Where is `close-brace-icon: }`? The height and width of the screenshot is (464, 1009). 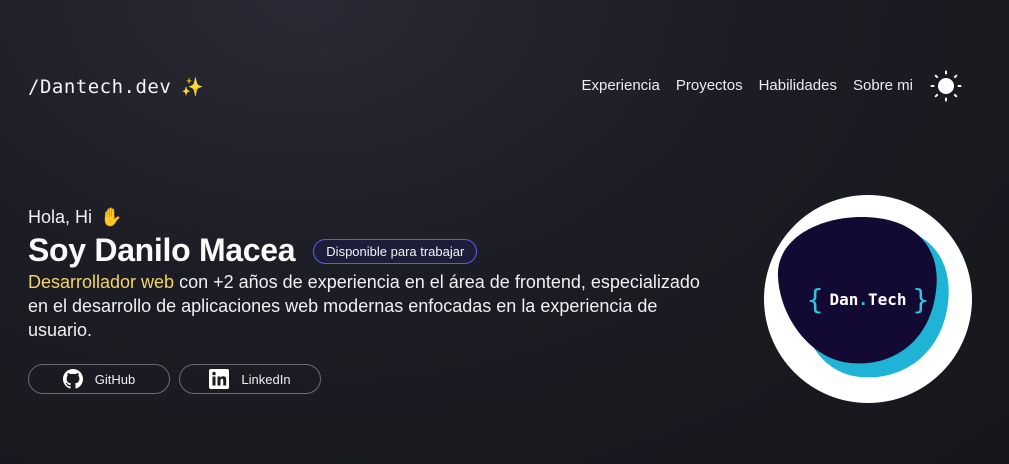
close-brace-icon: } is located at coordinates (921, 299).